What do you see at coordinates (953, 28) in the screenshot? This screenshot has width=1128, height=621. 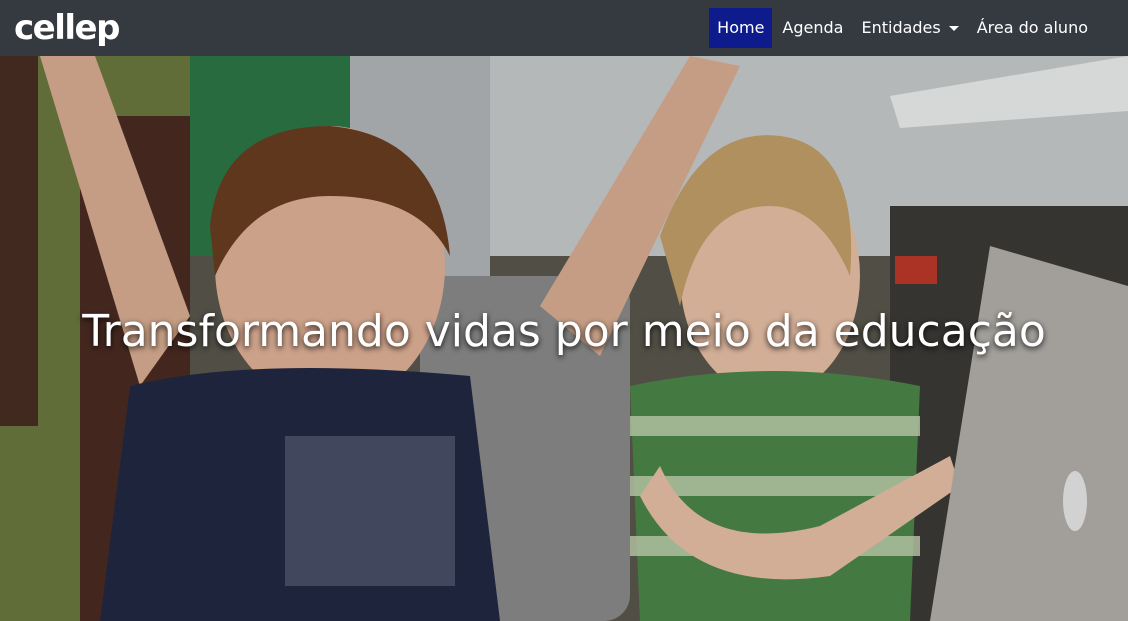 I see `chevron-down-icon` at bounding box center [953, 28].